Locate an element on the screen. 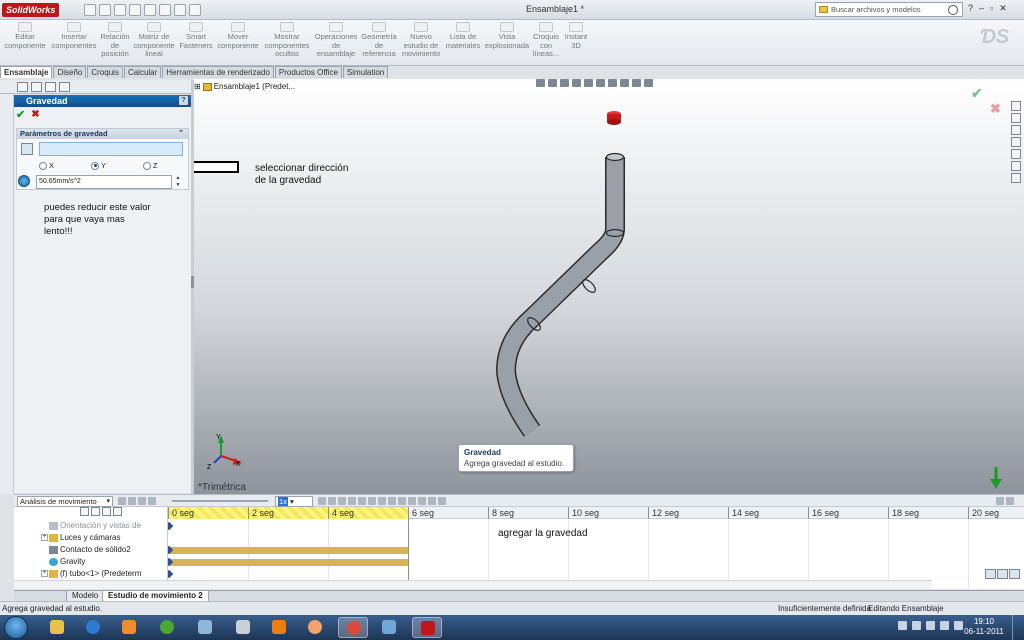 The height and width of the screenshot is (640, 1024). move-component-button: Mover componente is located at coordinates (238, 36).